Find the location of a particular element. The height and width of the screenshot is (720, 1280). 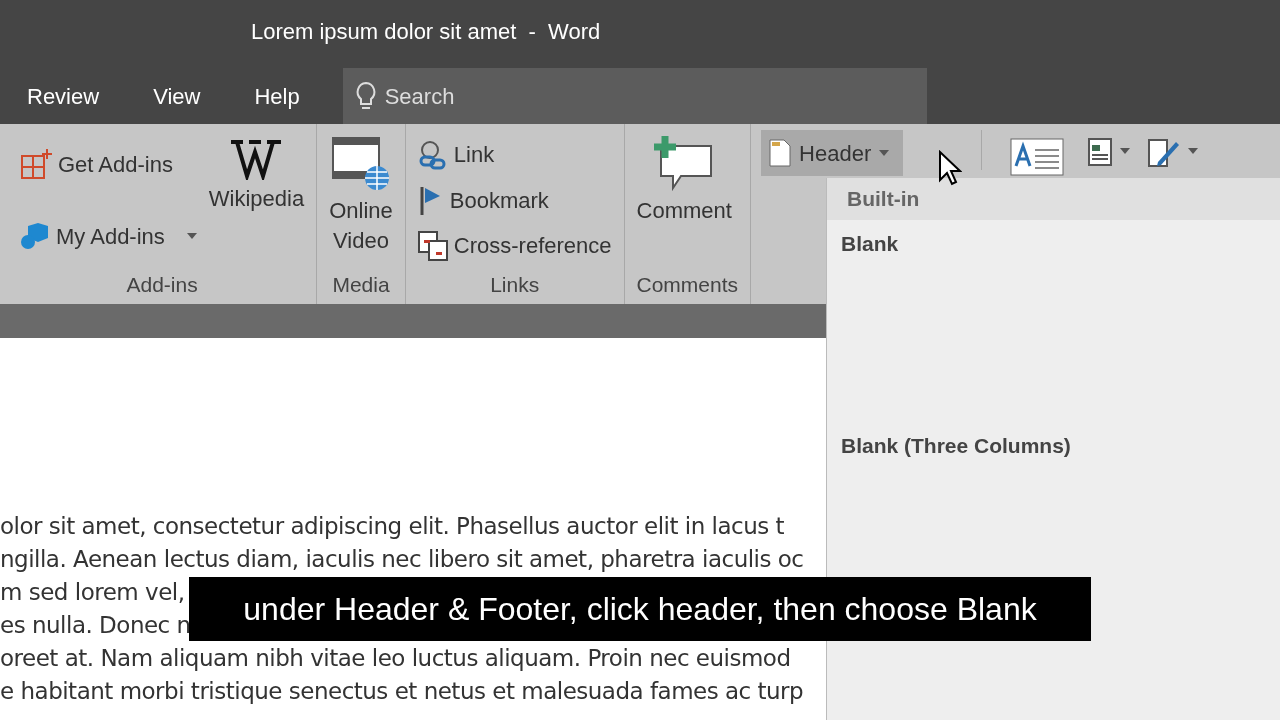

cubes-icon is located at coordinates (35, 236).